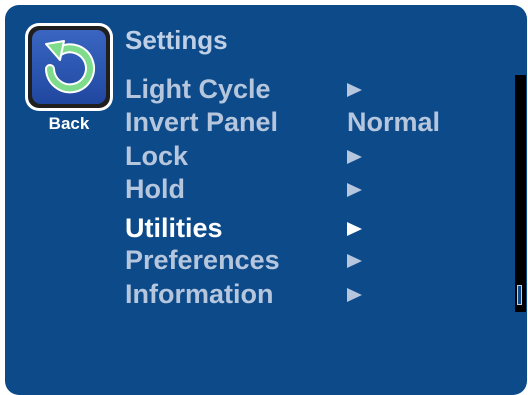 This screenshot has height=395, width=528. I want to click on back-button-face, so click(69, 67).